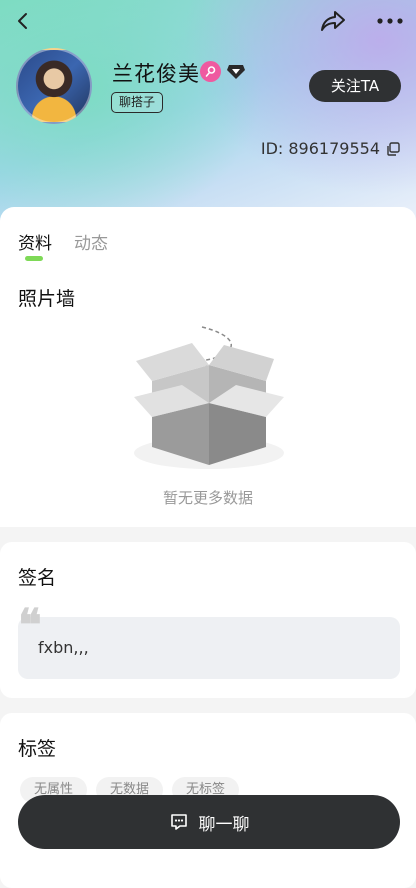 The image size is (416, 888). What do you see at coordinates (30, 625) in the screenshot?
I see `quote-mark-icon: ❝` at bounding box center [30, 625].